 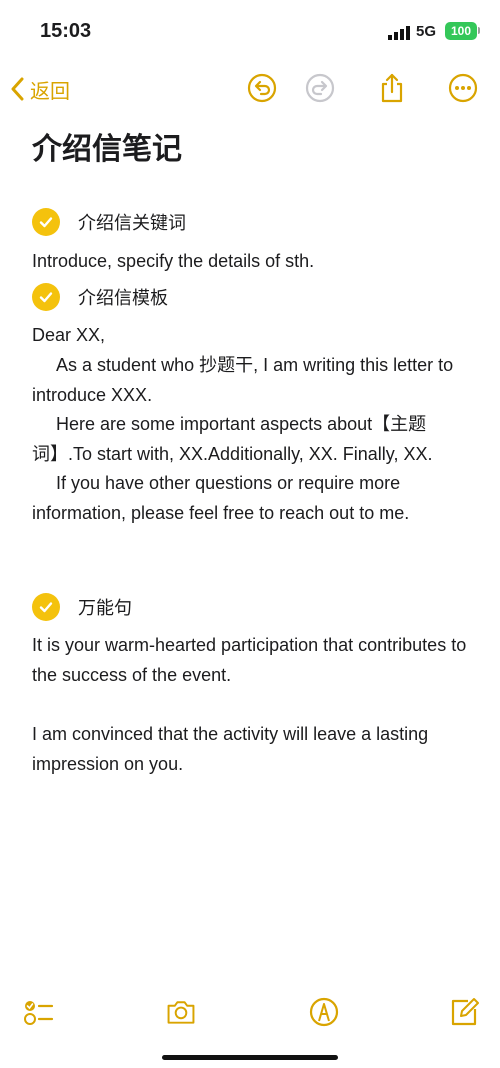 I want to click on checklist-item-keywords: 介绍信关键词, so click(x=109, y=222).